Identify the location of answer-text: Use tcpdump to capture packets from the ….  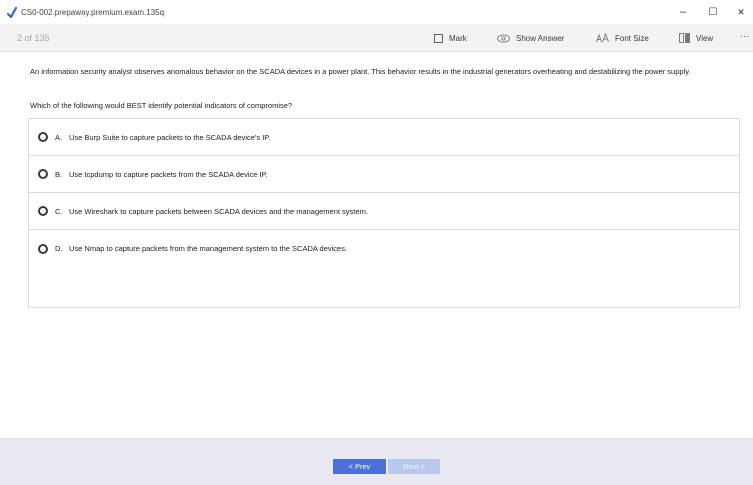
(168, 174).